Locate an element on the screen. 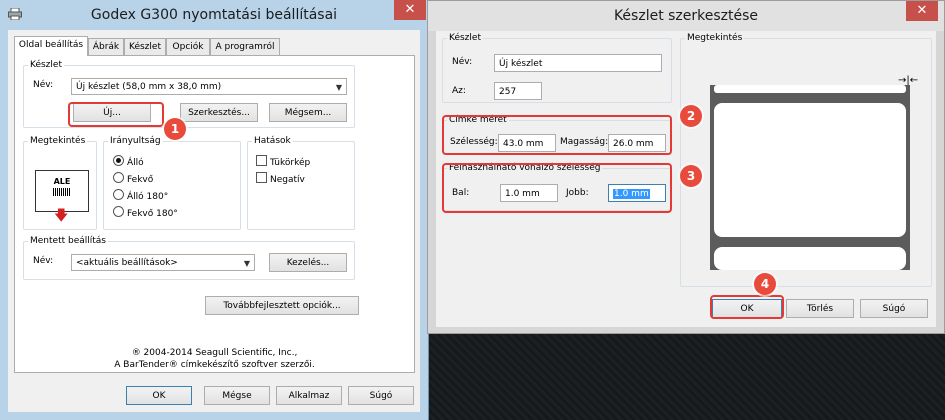 The height and width of the screenshot is (420, 945). callout-badge-2: 2 is located at coordinates (691, 116).